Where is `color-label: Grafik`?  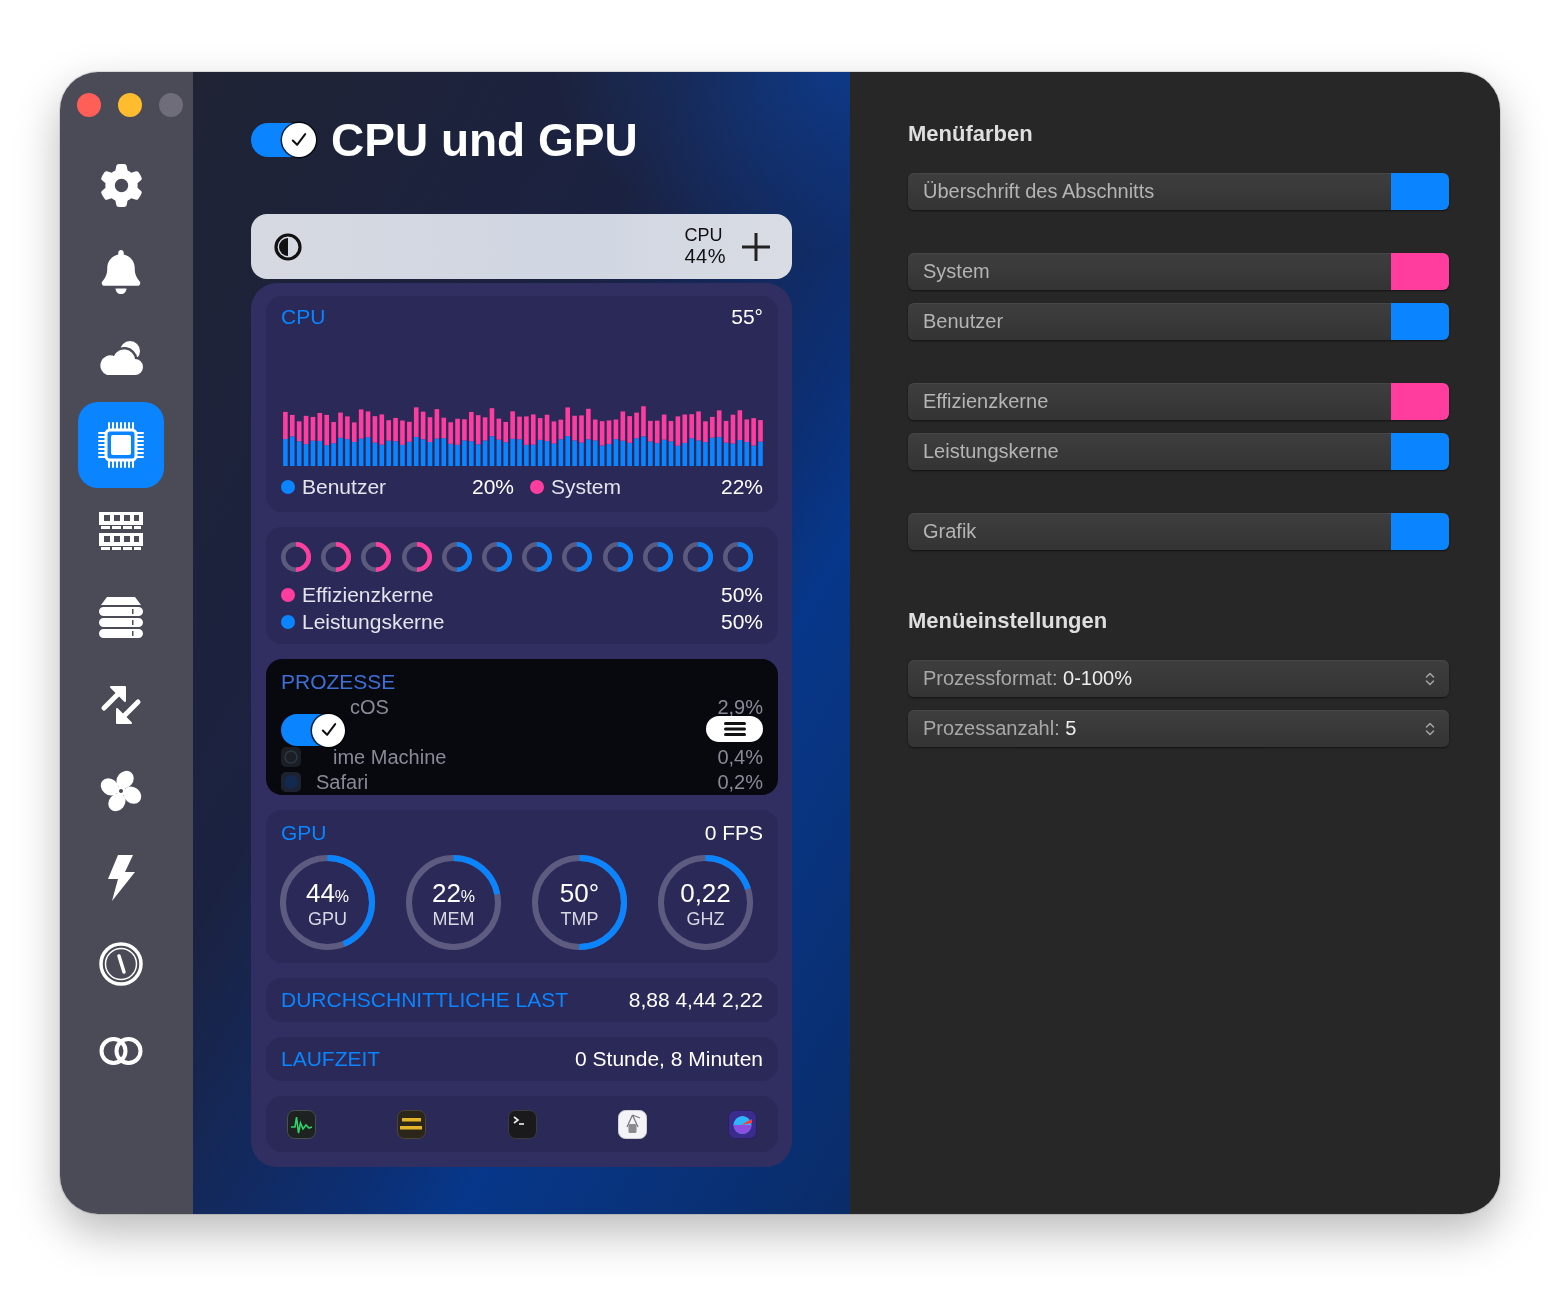 color-label: Grafik is located at coordinates (950, 531).